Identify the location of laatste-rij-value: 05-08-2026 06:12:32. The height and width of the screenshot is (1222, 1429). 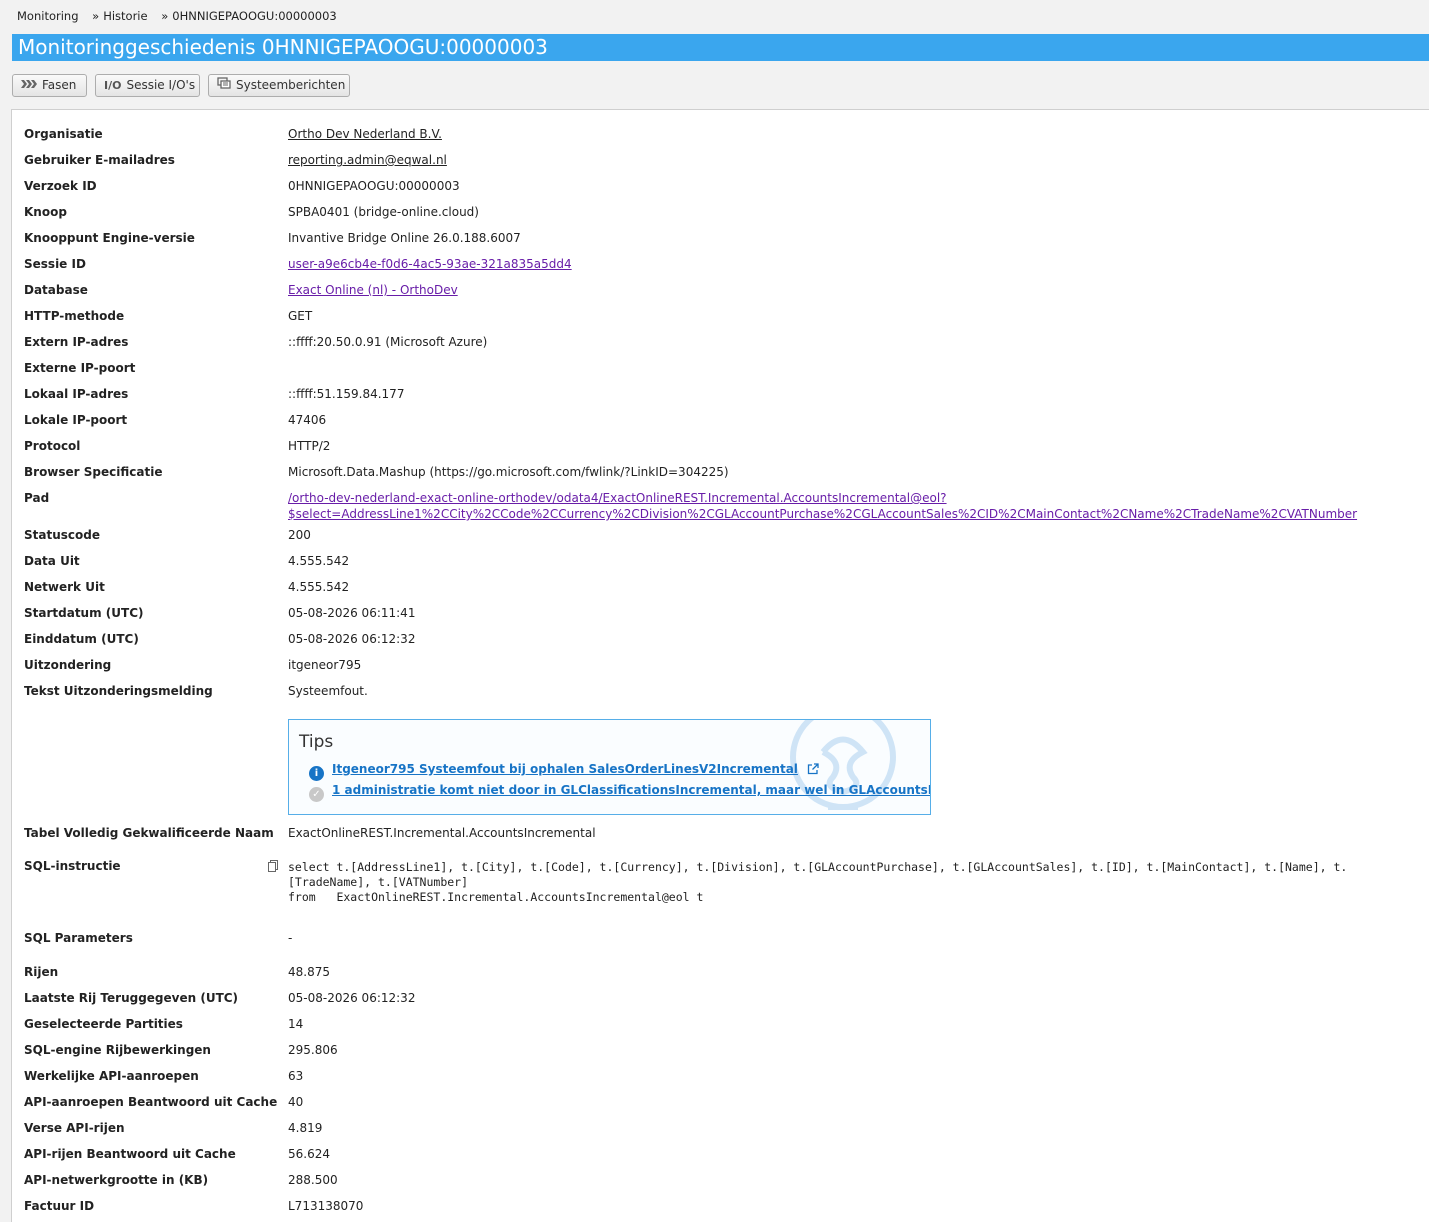
(352, 998).